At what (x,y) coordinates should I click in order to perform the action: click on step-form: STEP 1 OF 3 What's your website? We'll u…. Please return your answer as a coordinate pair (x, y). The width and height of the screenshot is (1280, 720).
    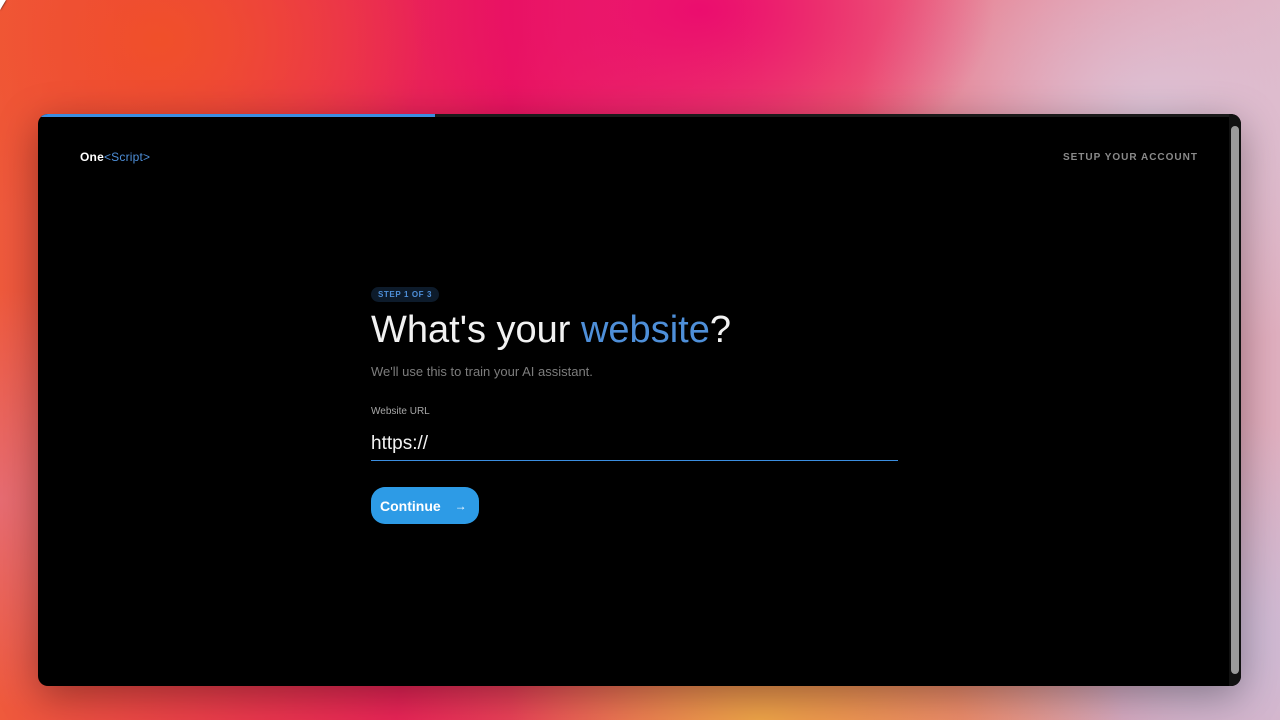
    Looking at the image, I should click on (634, 404).